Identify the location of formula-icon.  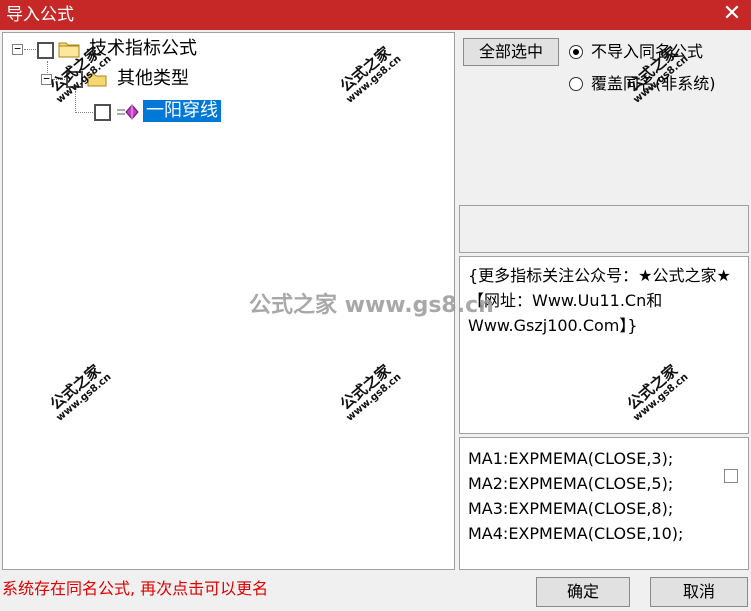
(128, 112).